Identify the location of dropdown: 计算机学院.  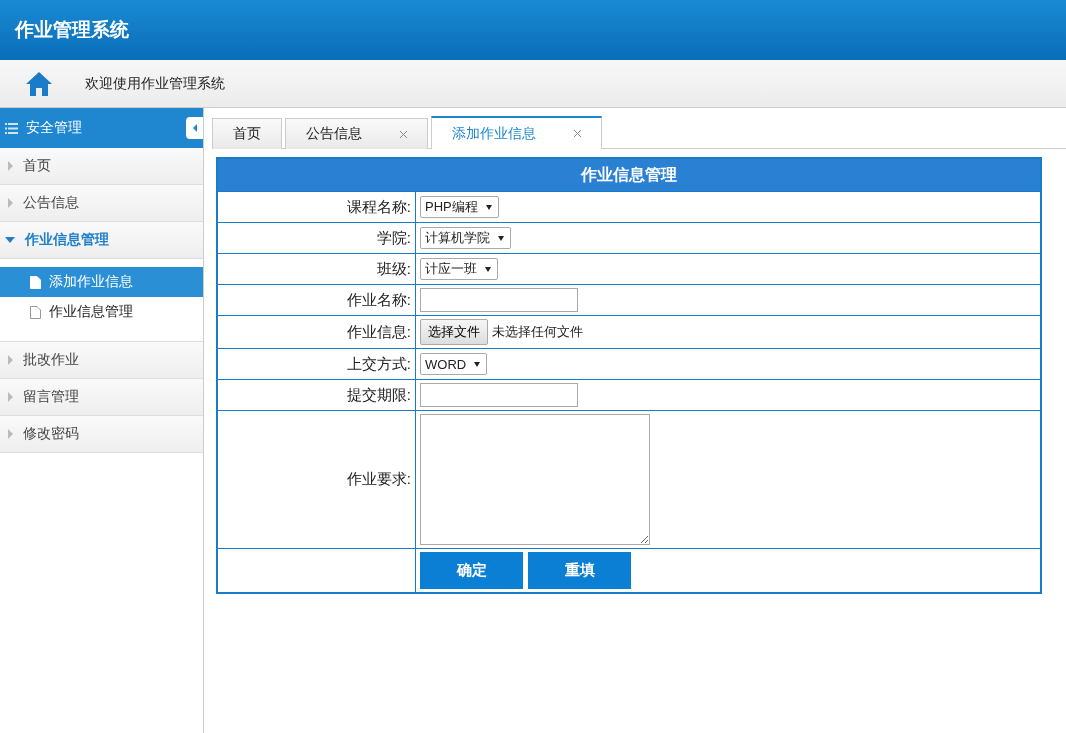
(465, 238).